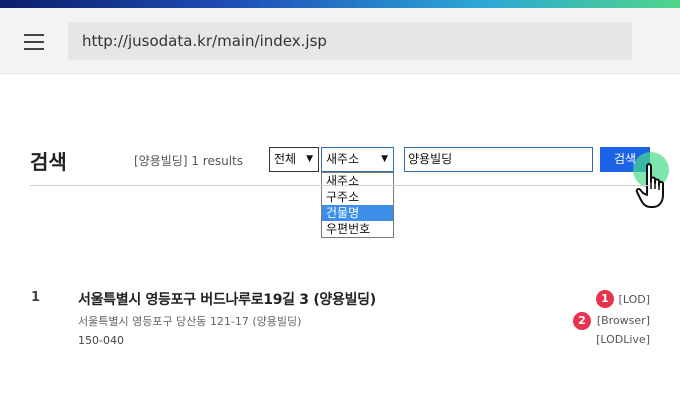 This screenshot has height=410, width=680. Describe the element at coordinates (340, 4) in the screenshot. I see `top-gradient-bar` at that location.